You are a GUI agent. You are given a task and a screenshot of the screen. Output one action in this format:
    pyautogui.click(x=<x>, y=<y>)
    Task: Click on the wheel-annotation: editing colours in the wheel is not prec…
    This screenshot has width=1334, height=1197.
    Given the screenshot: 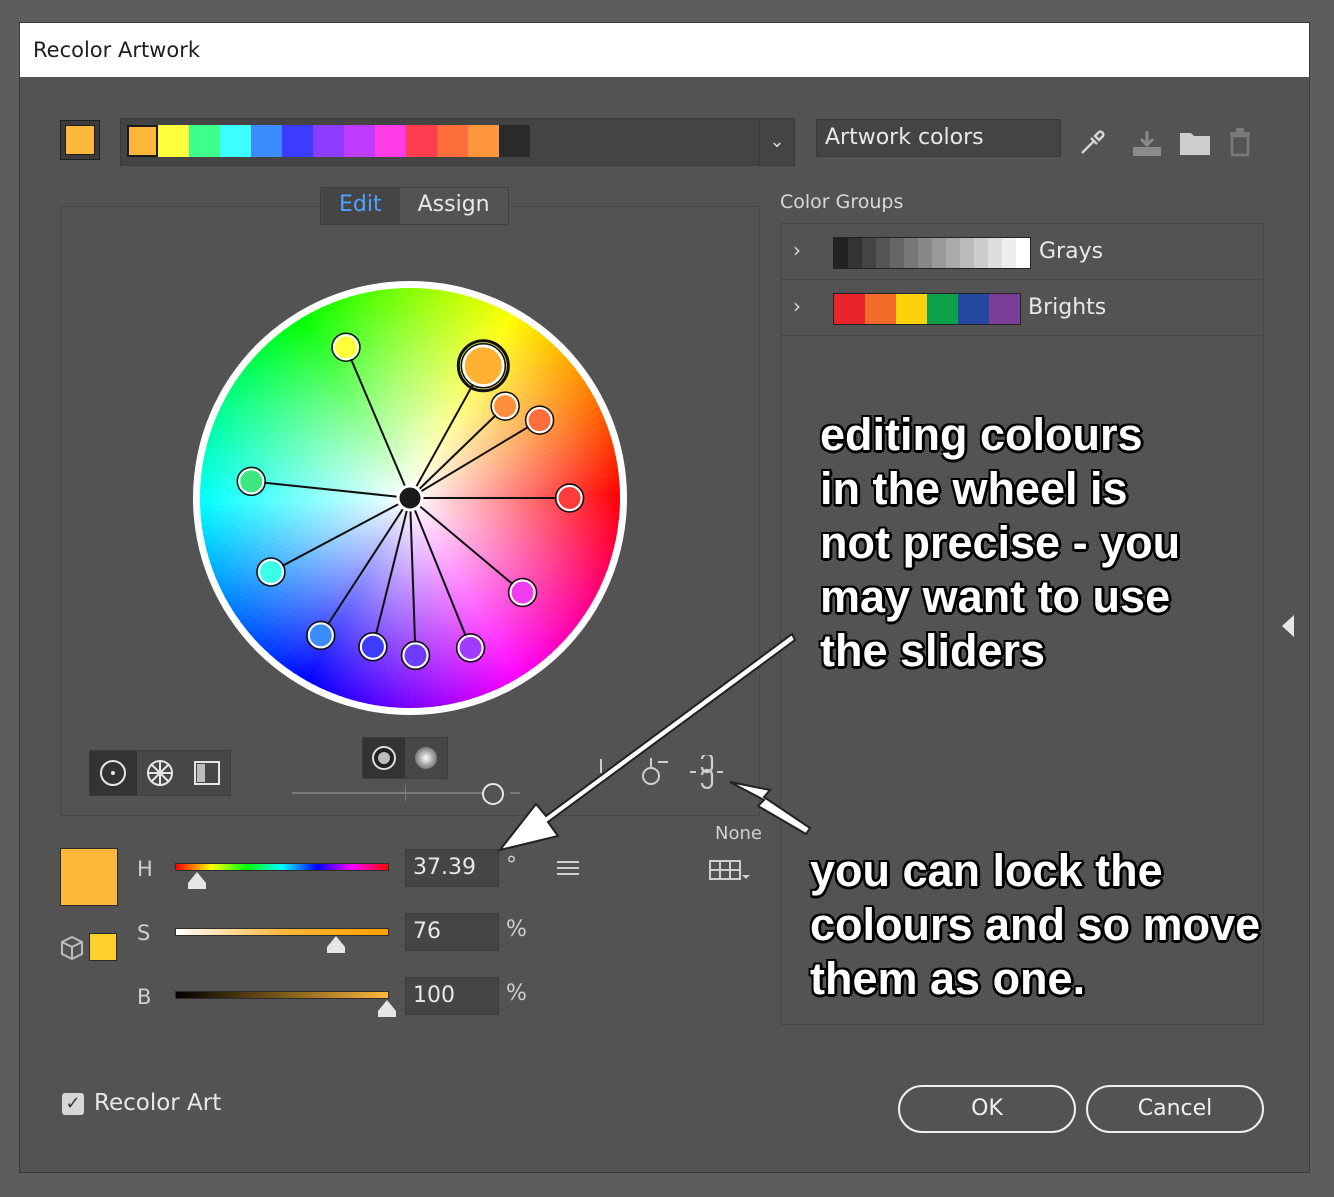 What is the action you would take?
    pyautogui.click(x=1000, y=542)
    